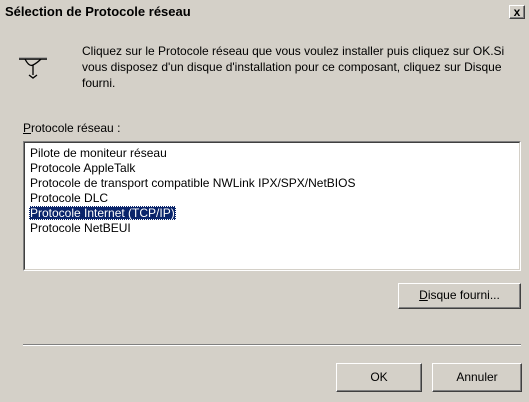  Describe the element at coordinates (33, 68) in the screenshot. I see `network-protocol-icon` at that location.